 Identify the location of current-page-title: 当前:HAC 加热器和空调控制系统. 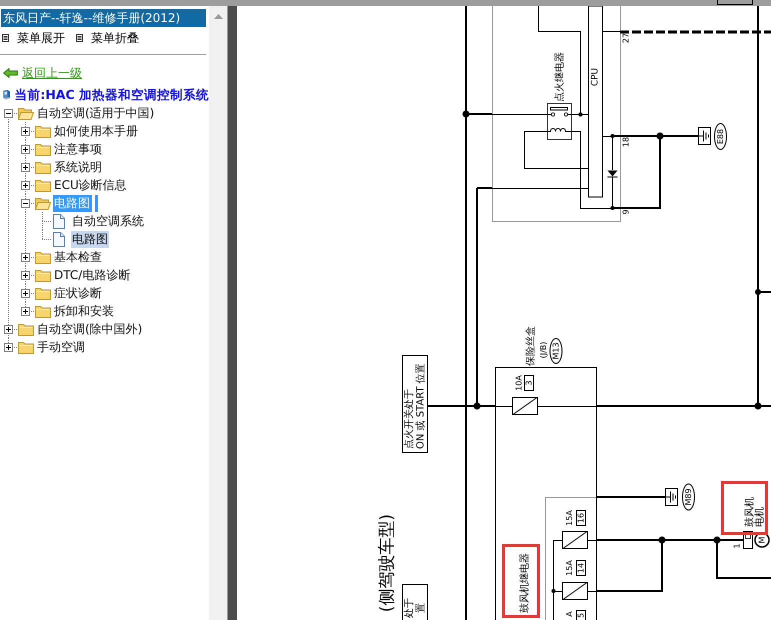
(111, 95).